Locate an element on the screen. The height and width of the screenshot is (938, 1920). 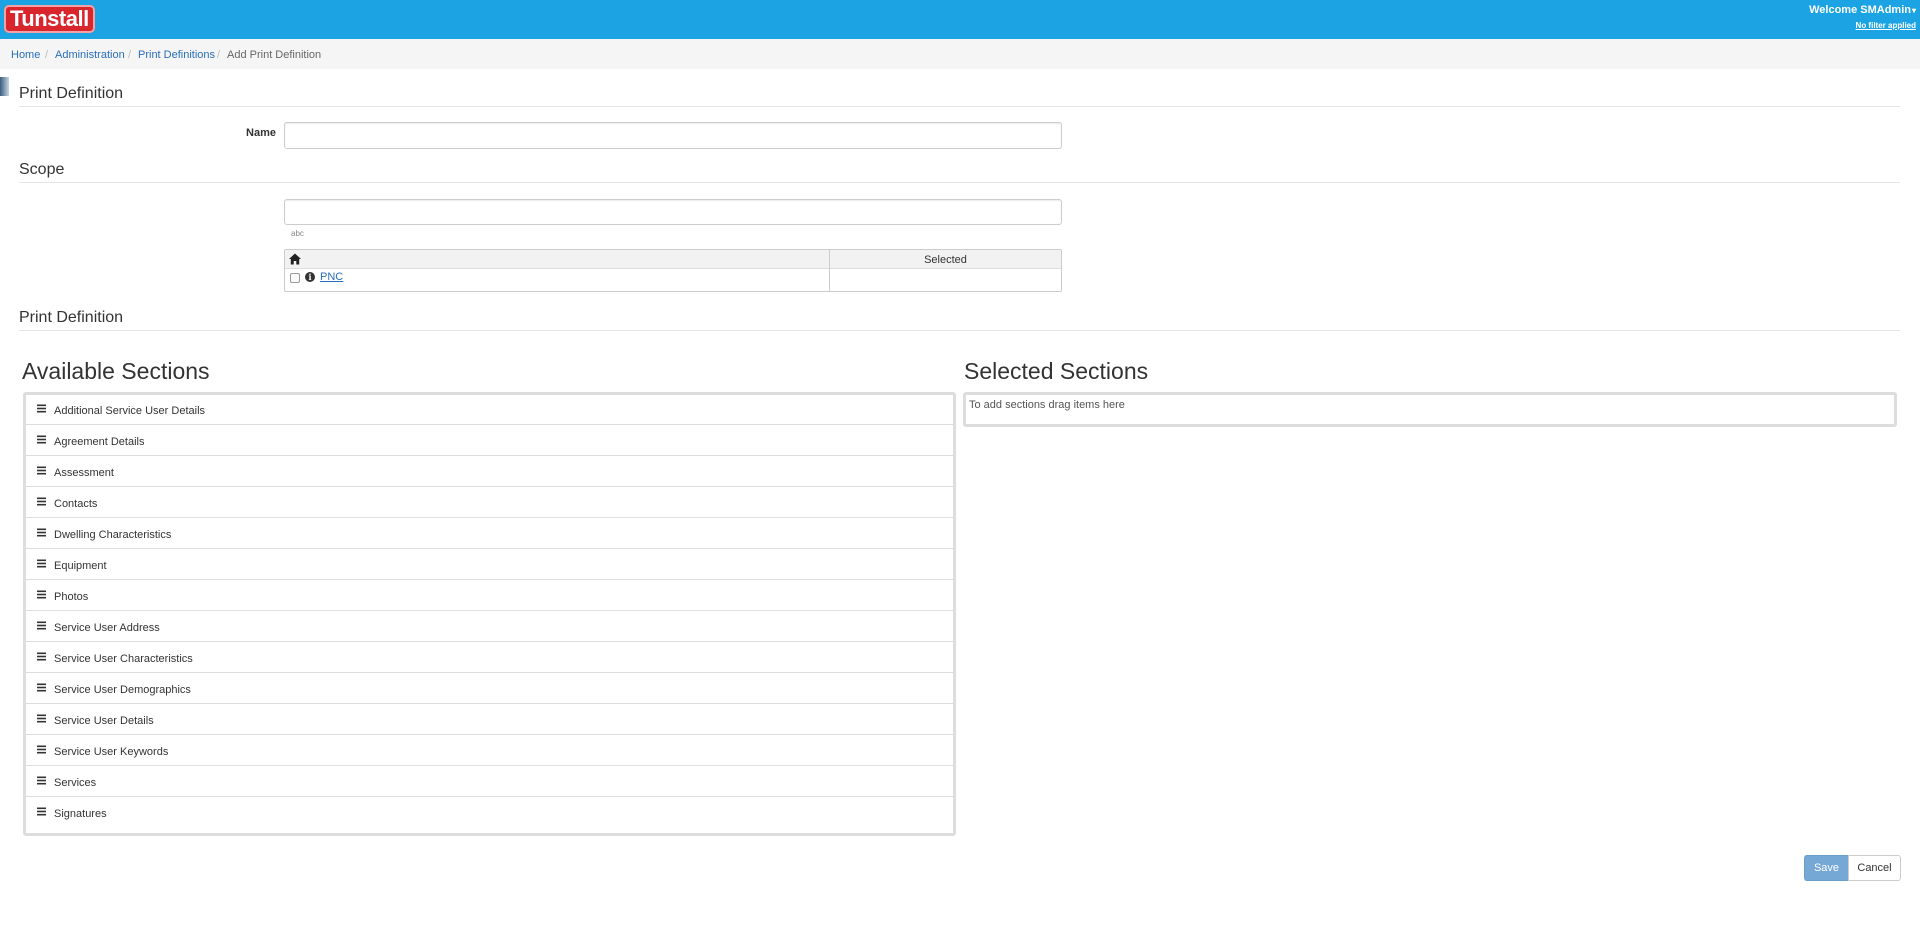
caret-down-icon: ▾ is located at coordinates (1913, 10).